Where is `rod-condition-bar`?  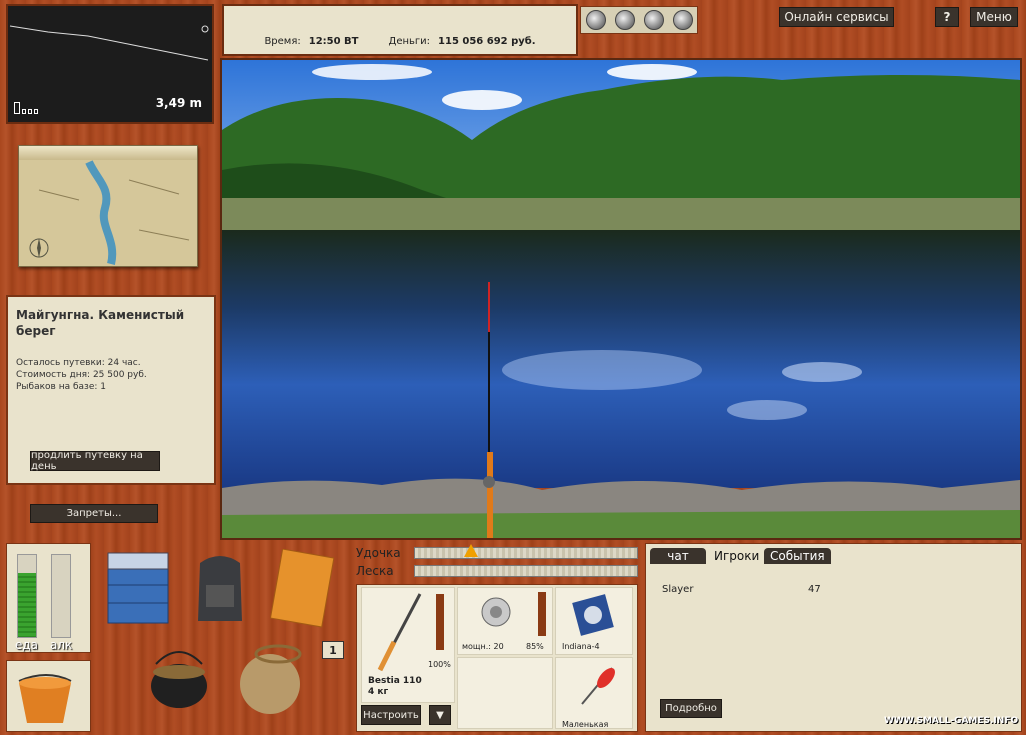
rod-condition-bar is located at coordinates (440, 622).